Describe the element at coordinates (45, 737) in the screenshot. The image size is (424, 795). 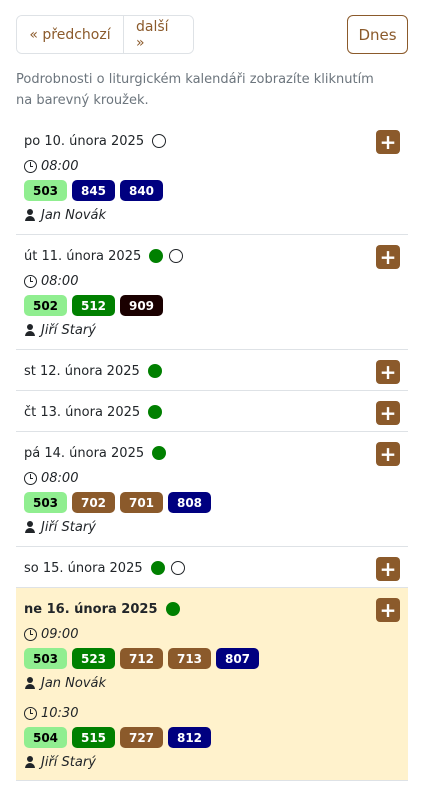
I see `song-number-badge: 504` at that location.